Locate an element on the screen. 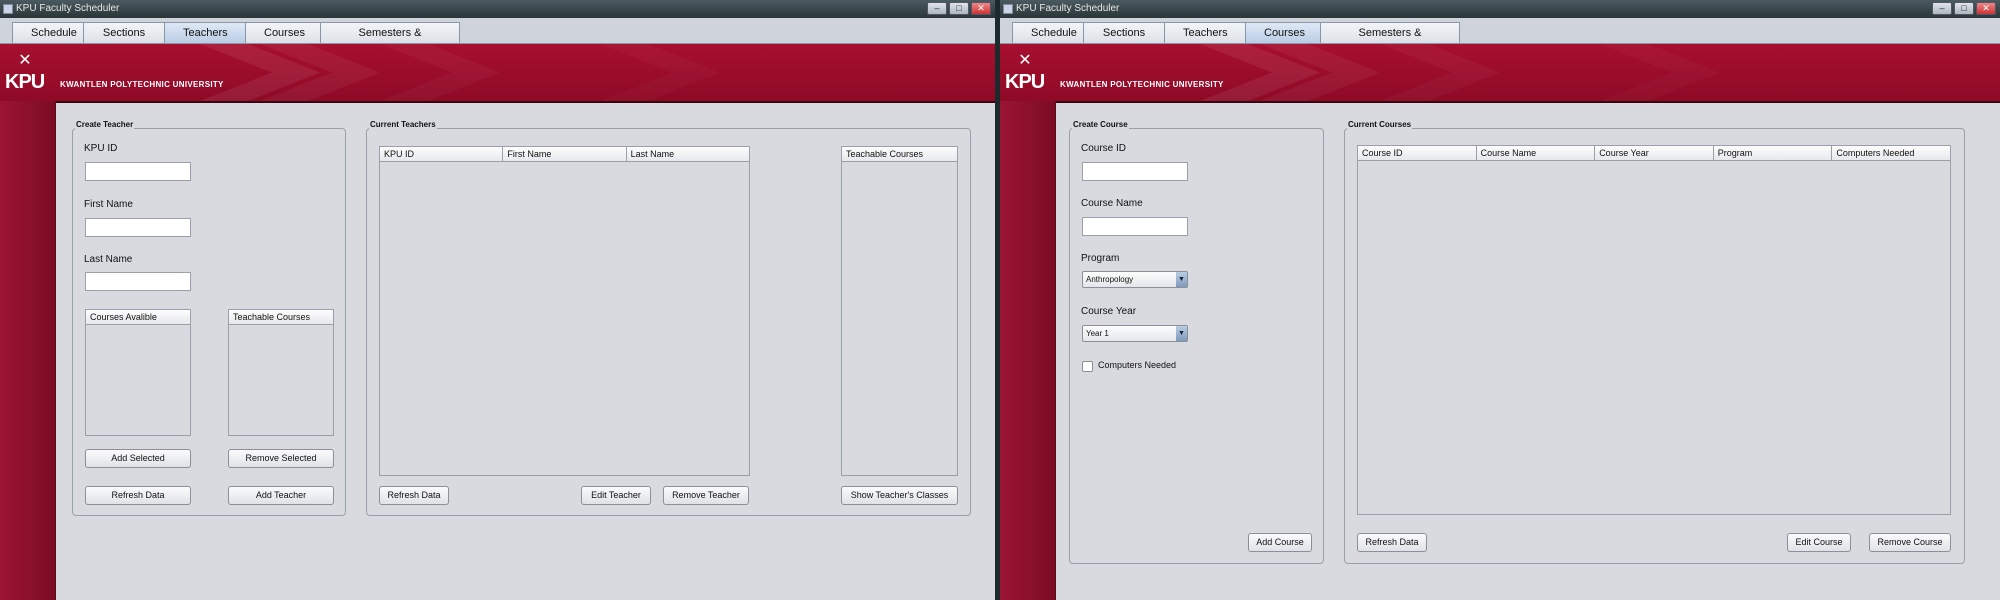  kpu-id-field is located at coordinates (138, 171).